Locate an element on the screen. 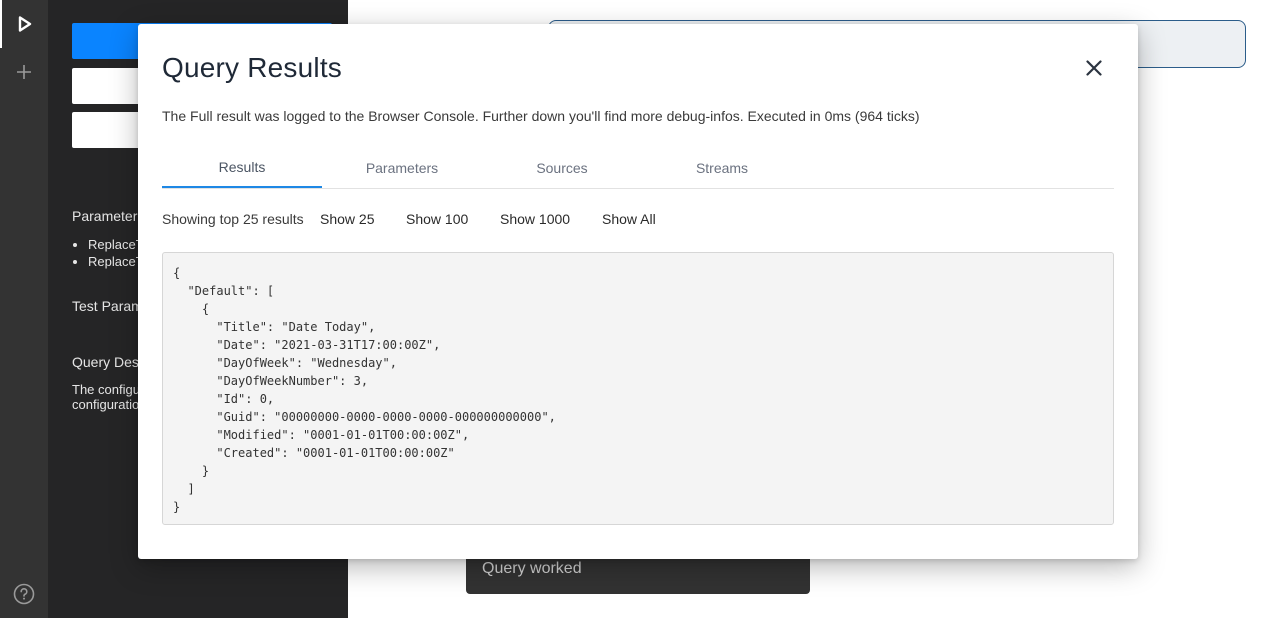 This screenshot has height=618, width=1276. show-25-button: Show 25 is located at coordinates (347, 219).